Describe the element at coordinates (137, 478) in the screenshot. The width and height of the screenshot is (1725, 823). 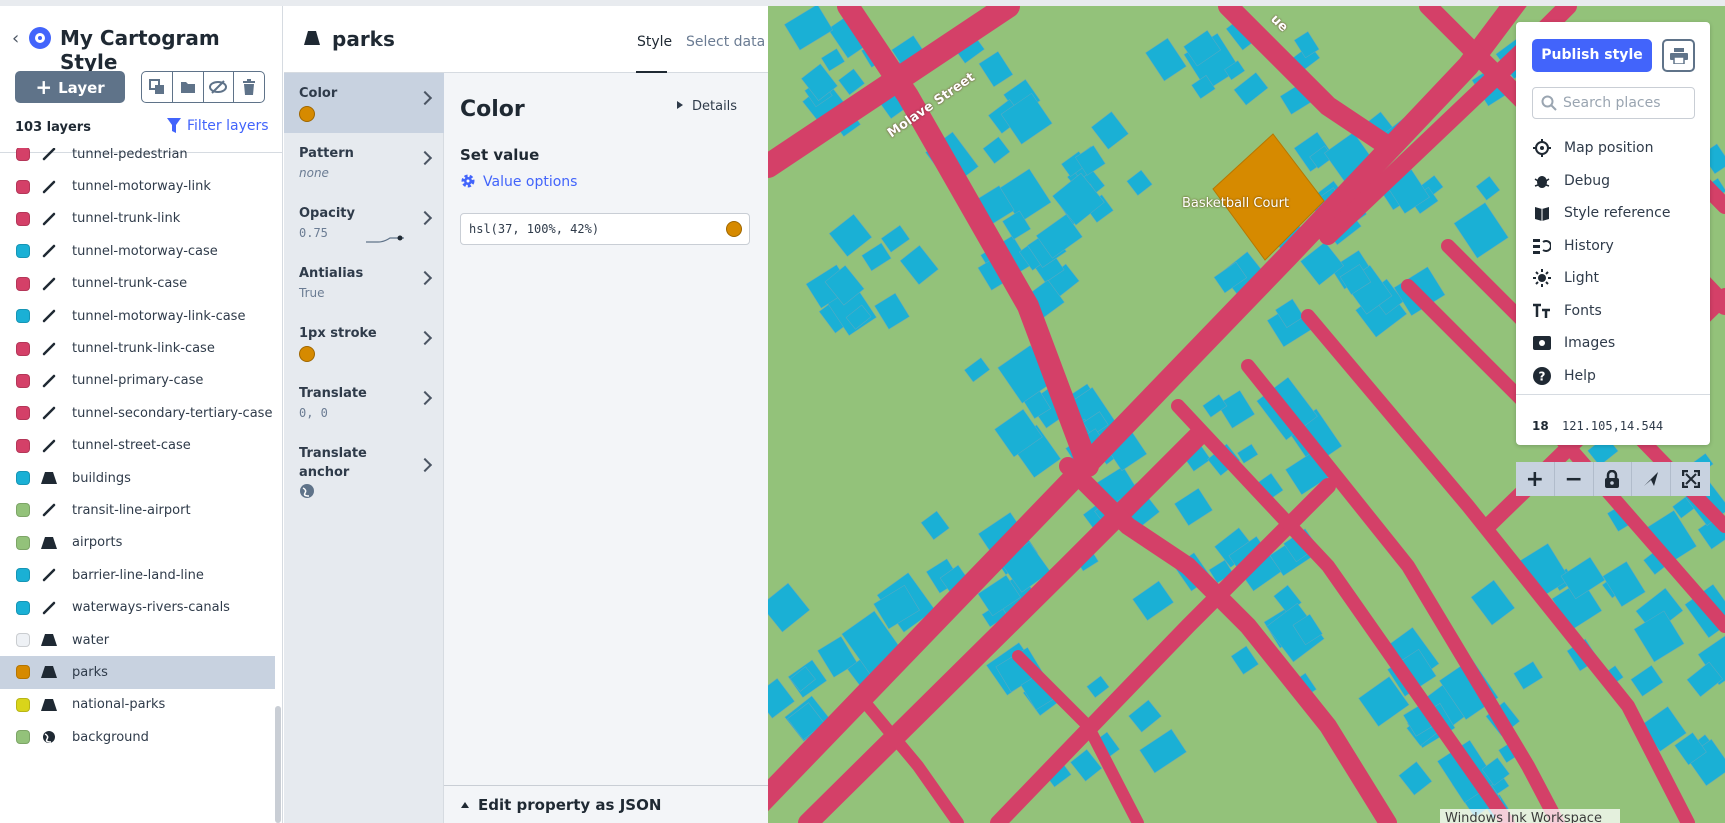
I see `layer-row: buildings` at that location.